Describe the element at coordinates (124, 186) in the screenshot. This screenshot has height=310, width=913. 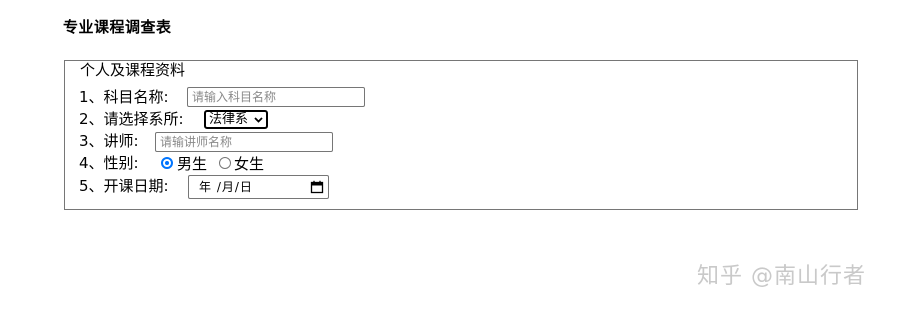
I see `start-date-label: 5、开课日期:` at that location.